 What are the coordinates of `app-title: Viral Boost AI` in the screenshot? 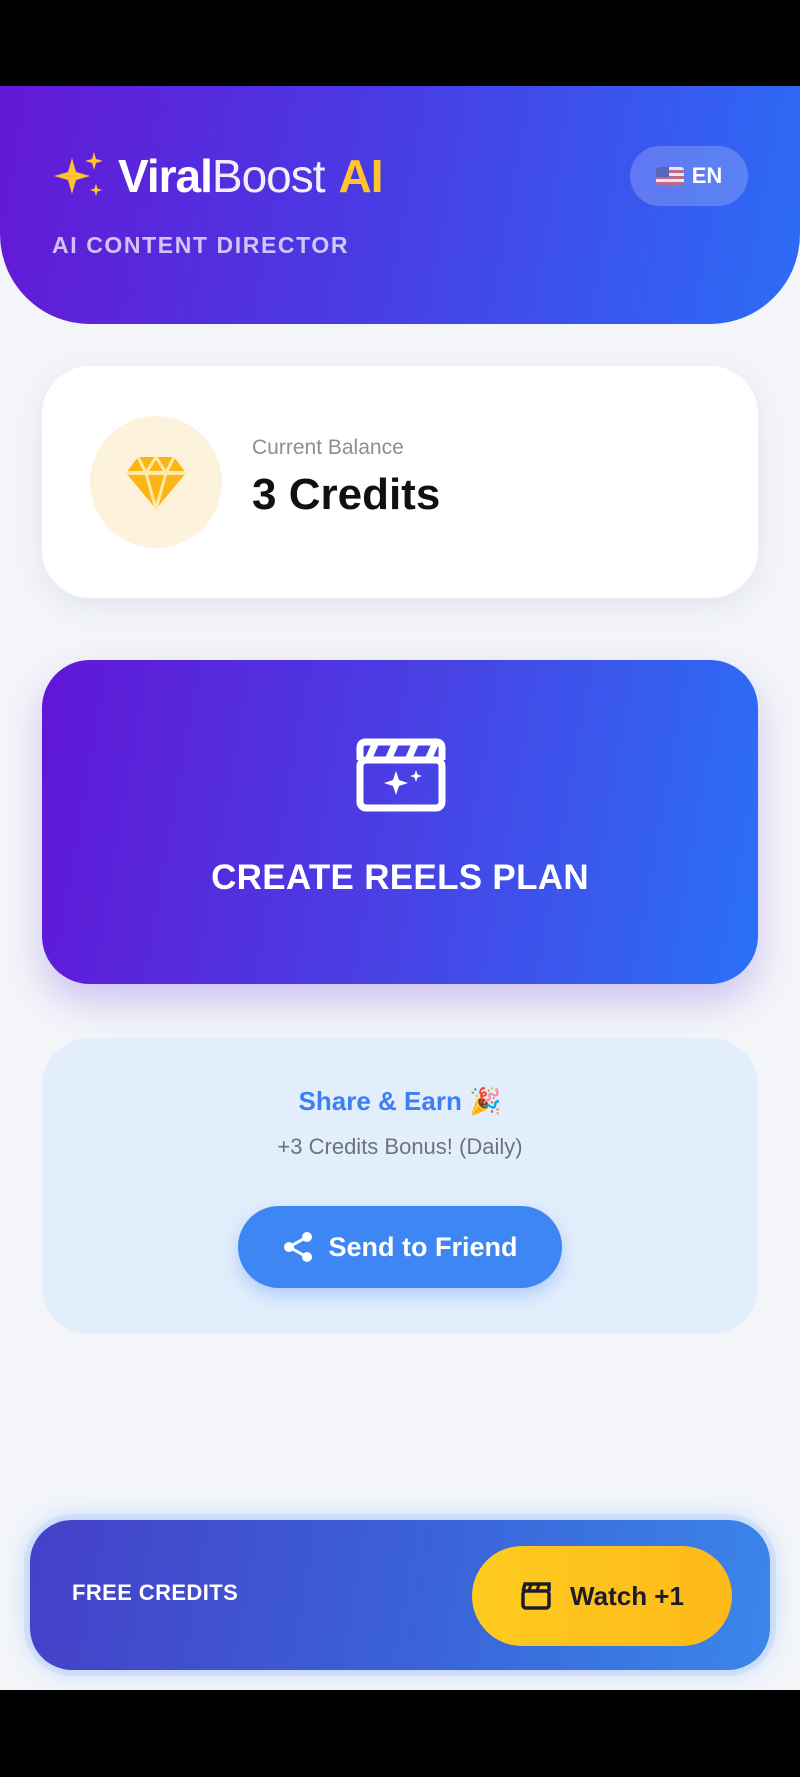 It's located at (251, 176).